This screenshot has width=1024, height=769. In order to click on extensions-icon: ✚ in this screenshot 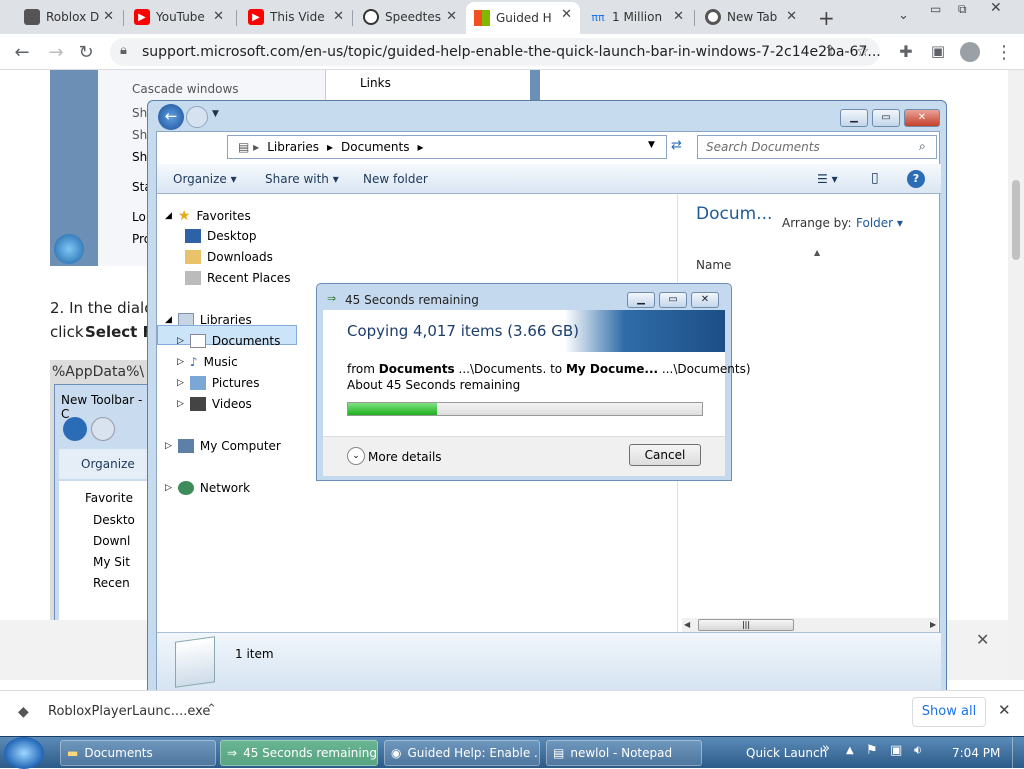, I will do `click(906, 51)`.